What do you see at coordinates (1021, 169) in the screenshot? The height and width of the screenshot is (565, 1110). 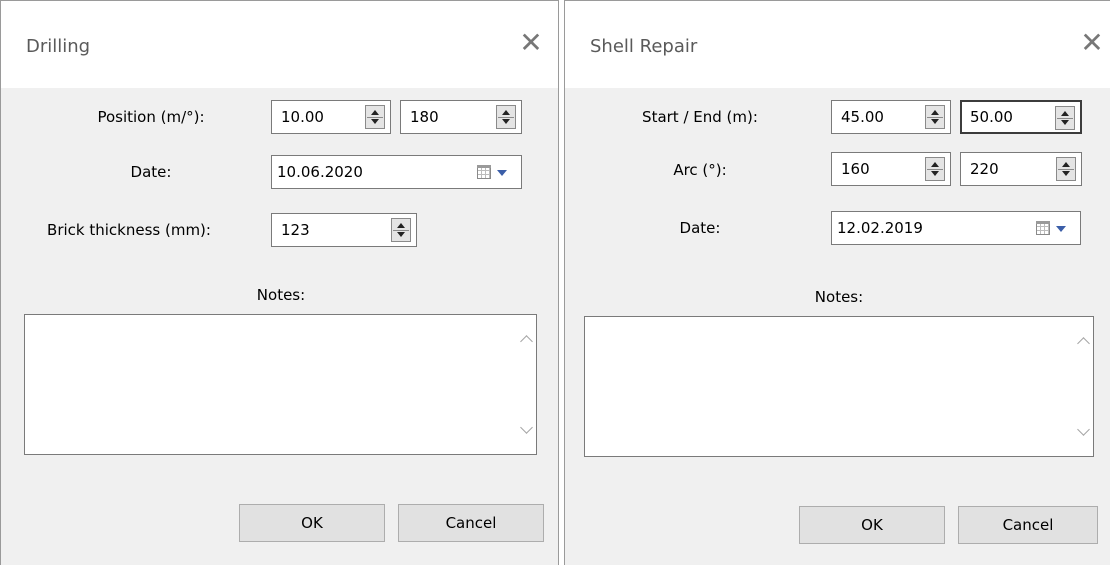 I see `arc-end-spinbox: 220` at bounding box center [1021, 169].